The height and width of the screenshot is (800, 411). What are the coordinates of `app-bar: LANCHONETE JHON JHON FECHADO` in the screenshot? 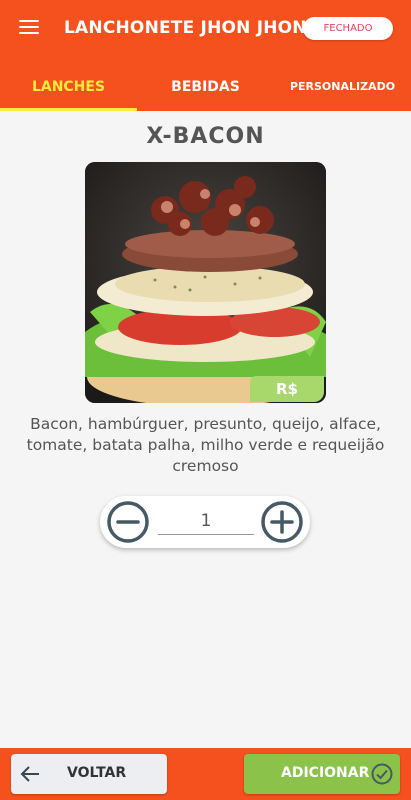 It's located at (205, 31).